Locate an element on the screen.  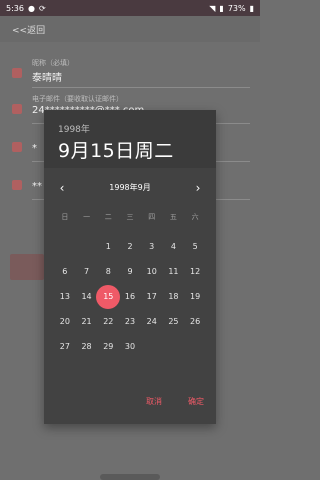
day-cell: 27 is located at coordinates (65, 346).